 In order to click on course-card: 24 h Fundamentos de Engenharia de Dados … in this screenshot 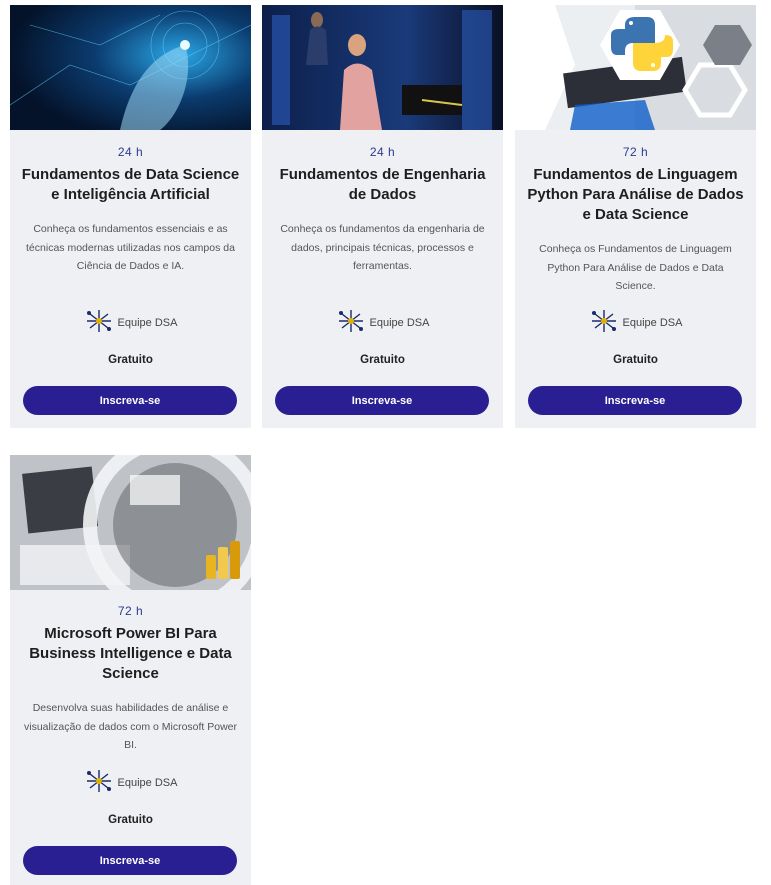, I will do `click(382, 216)`.